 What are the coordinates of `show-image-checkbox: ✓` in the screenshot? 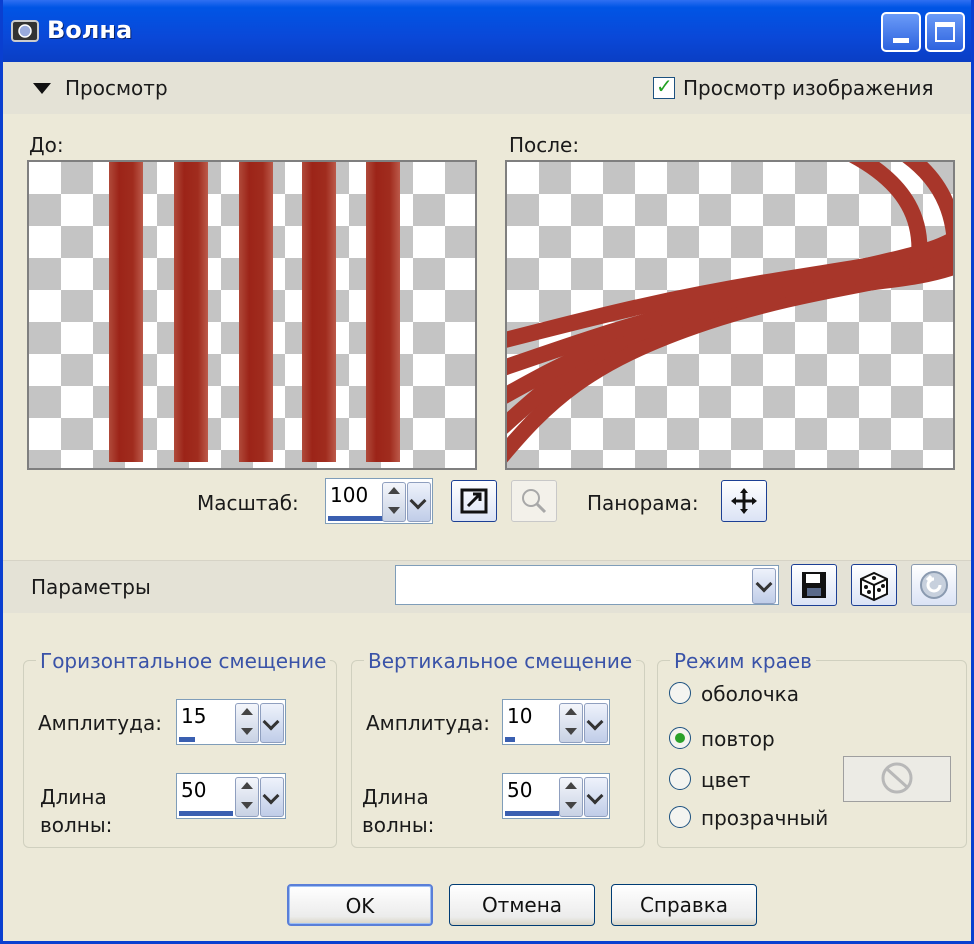 It's located at (664, 86).